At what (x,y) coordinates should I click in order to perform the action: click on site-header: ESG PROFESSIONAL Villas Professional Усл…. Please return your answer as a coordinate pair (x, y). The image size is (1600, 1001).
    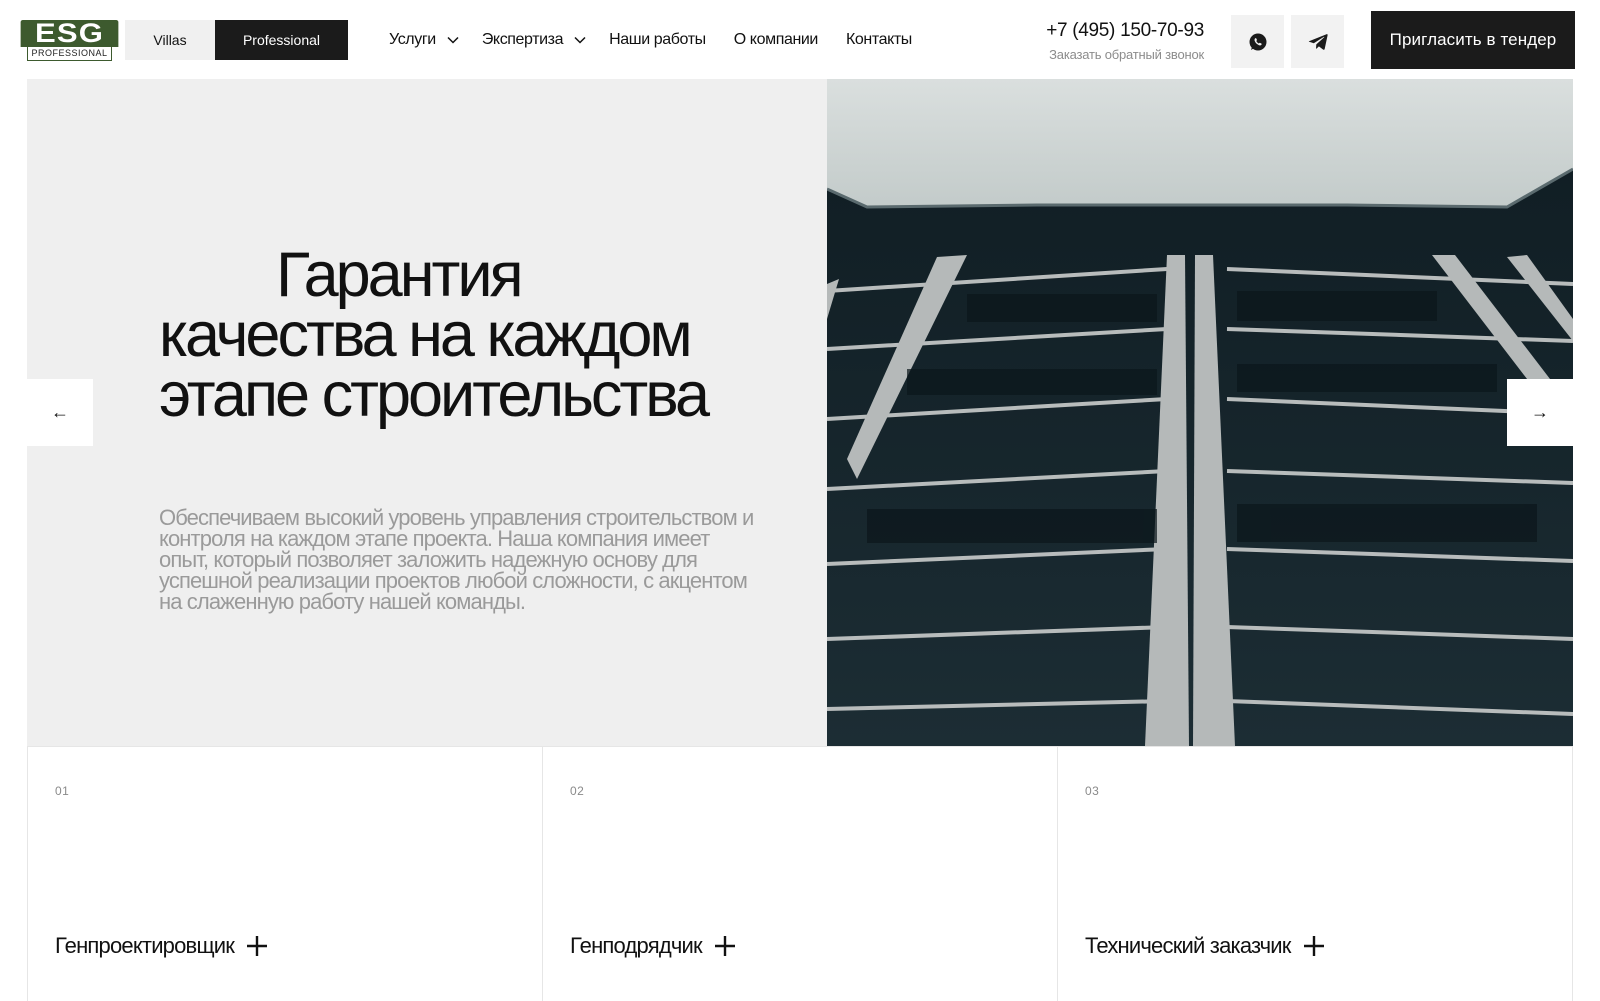
    Looking at the image, I should click on (800, 39).